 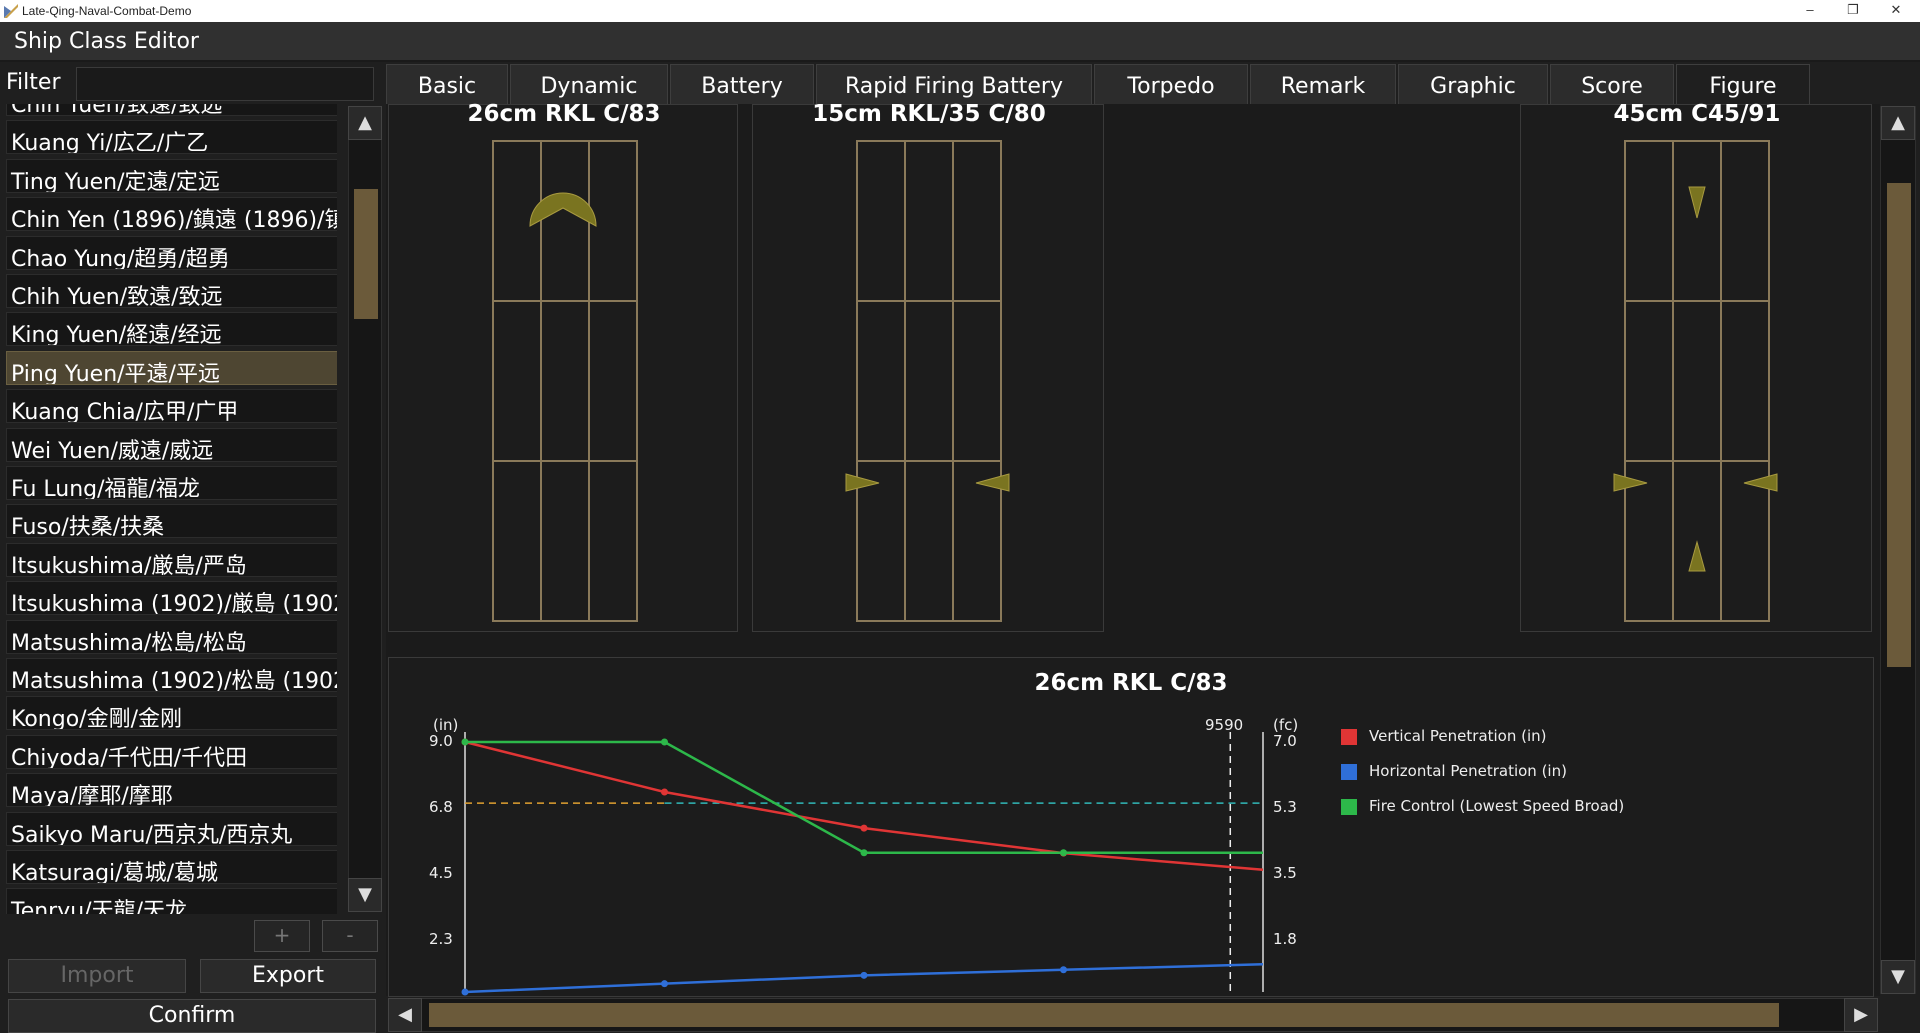 I want to click on figure-panel-torpedo: 45cm C45/91, so click(x=1696, y=366).